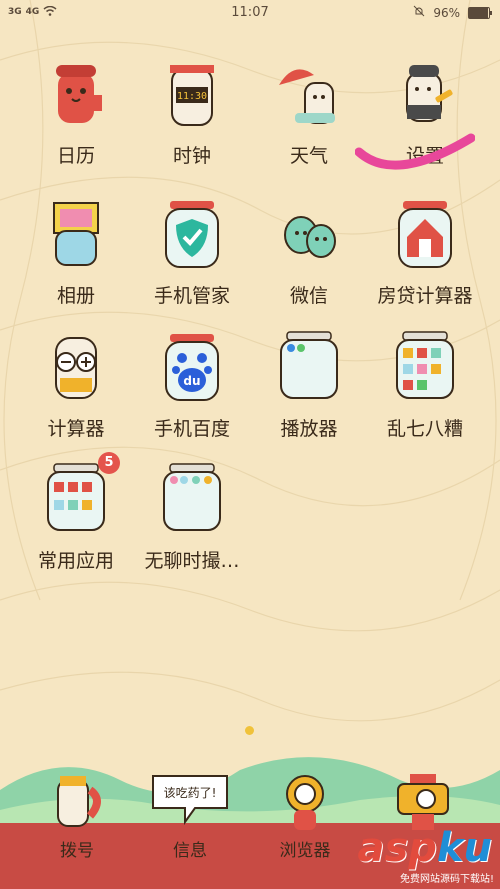 The height and width of the screenshot is (889, 500). I want to click on folder-jar-icon: 5, so click(78, 496).